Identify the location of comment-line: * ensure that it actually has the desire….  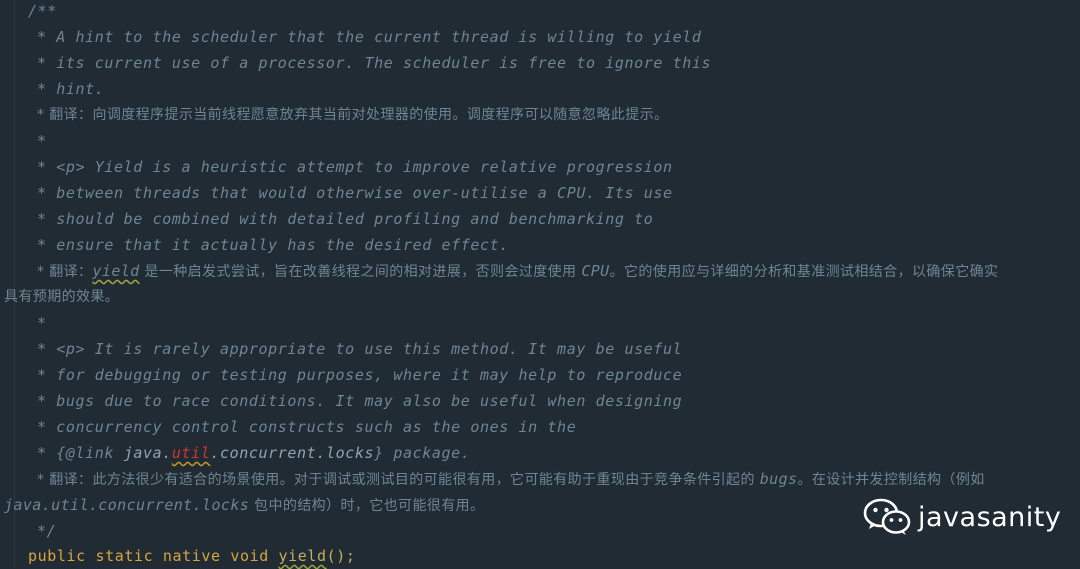
(273, 245).